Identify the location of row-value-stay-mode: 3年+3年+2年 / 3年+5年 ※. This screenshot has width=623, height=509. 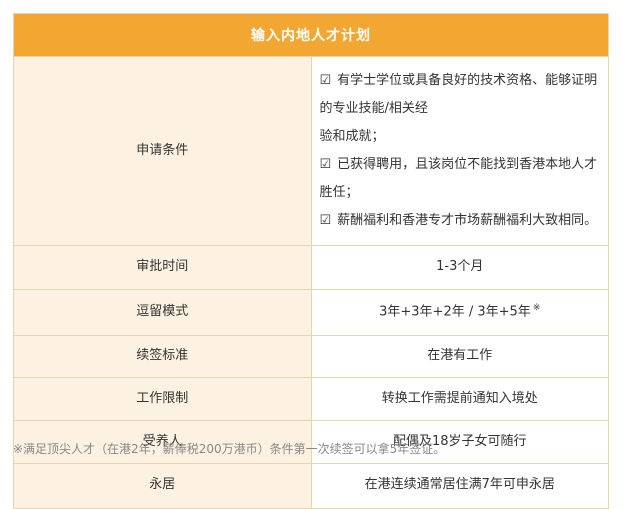
(459, 312).